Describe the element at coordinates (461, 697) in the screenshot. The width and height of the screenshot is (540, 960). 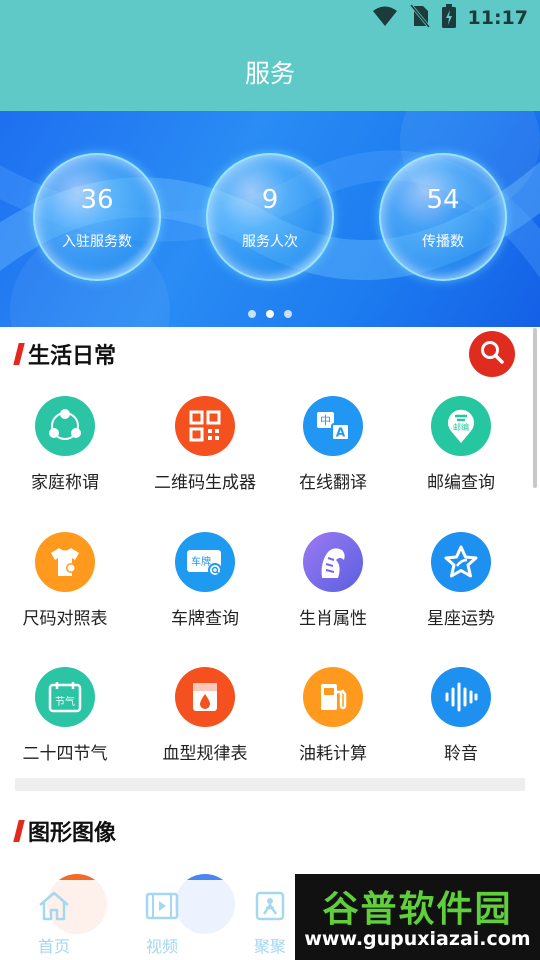
I see `sound-wave-icon` at that location.